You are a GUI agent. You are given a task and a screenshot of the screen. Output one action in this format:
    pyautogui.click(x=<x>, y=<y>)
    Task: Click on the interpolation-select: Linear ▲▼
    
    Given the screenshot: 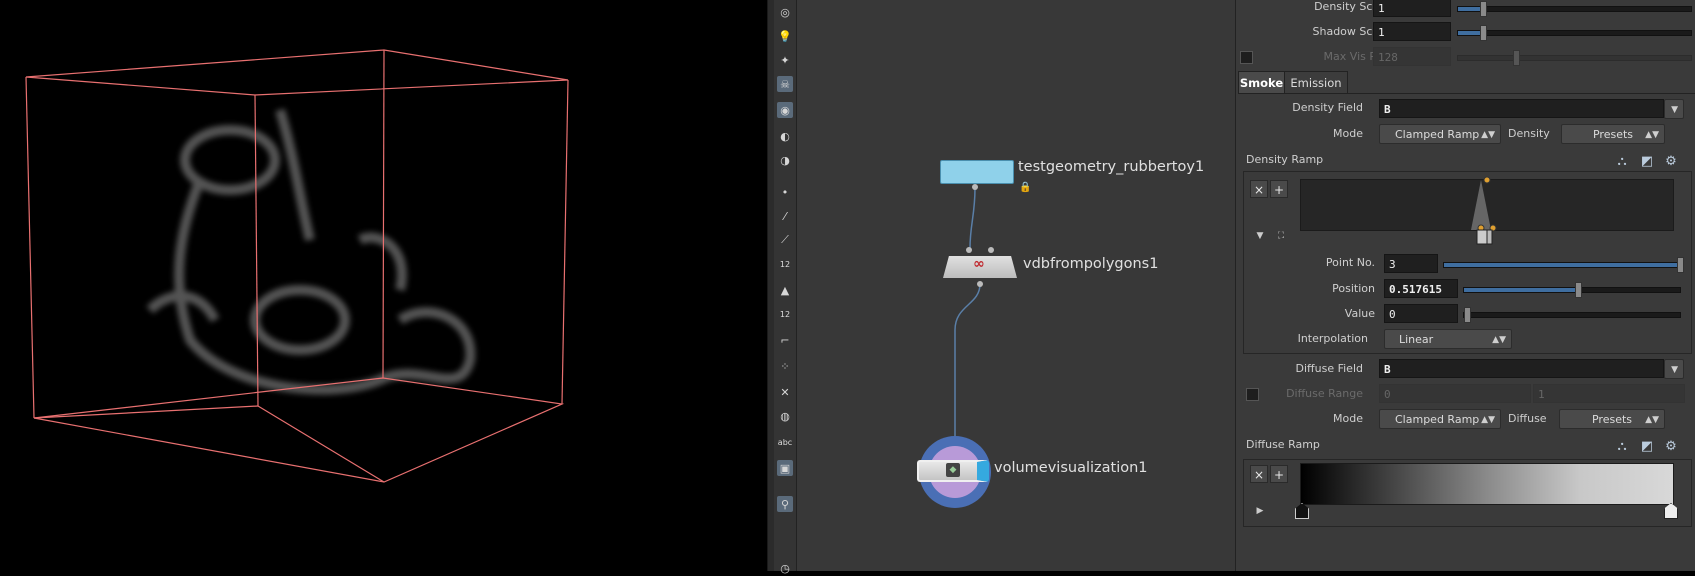 What is the action you would take?
    pyautogui.click(x=1448, y=339)
    